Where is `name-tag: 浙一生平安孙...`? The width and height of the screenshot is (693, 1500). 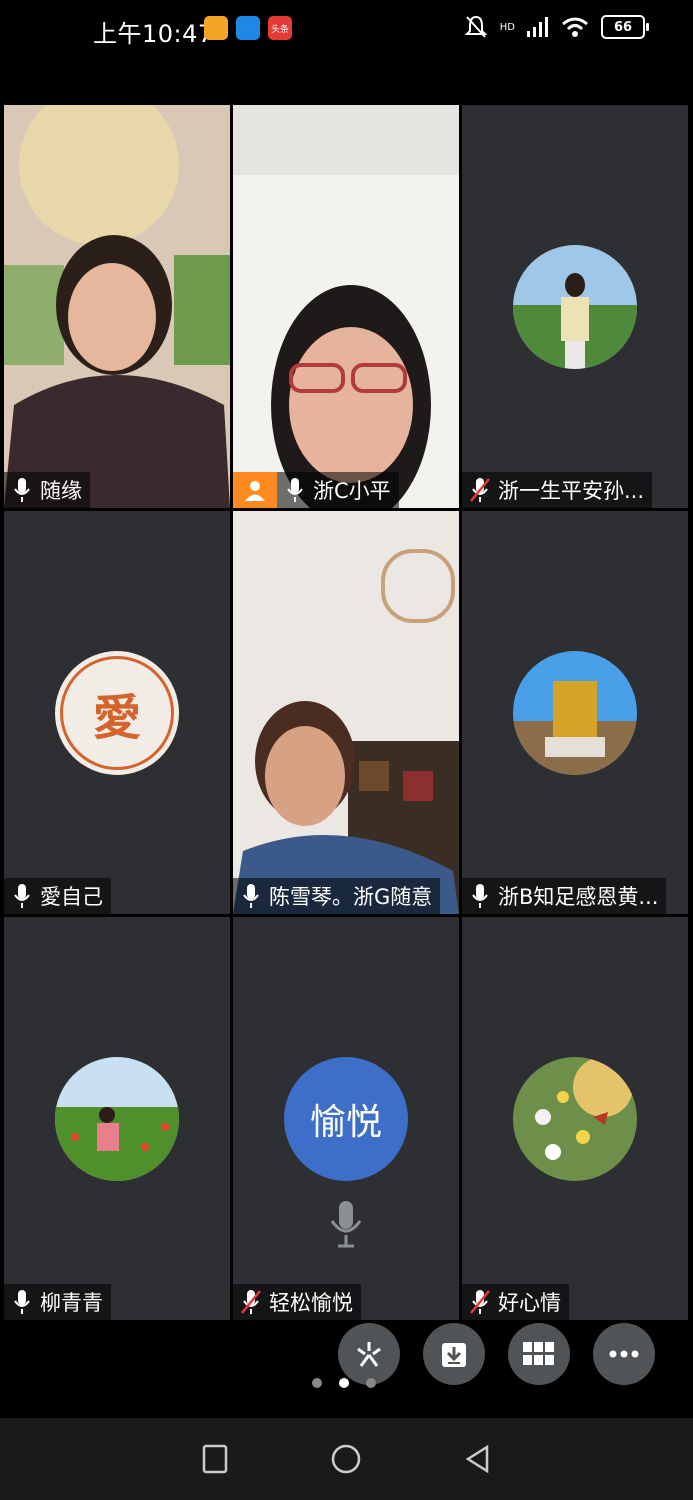 name-tag: 浙一生平安孙... is located at coordinates (557, 490).